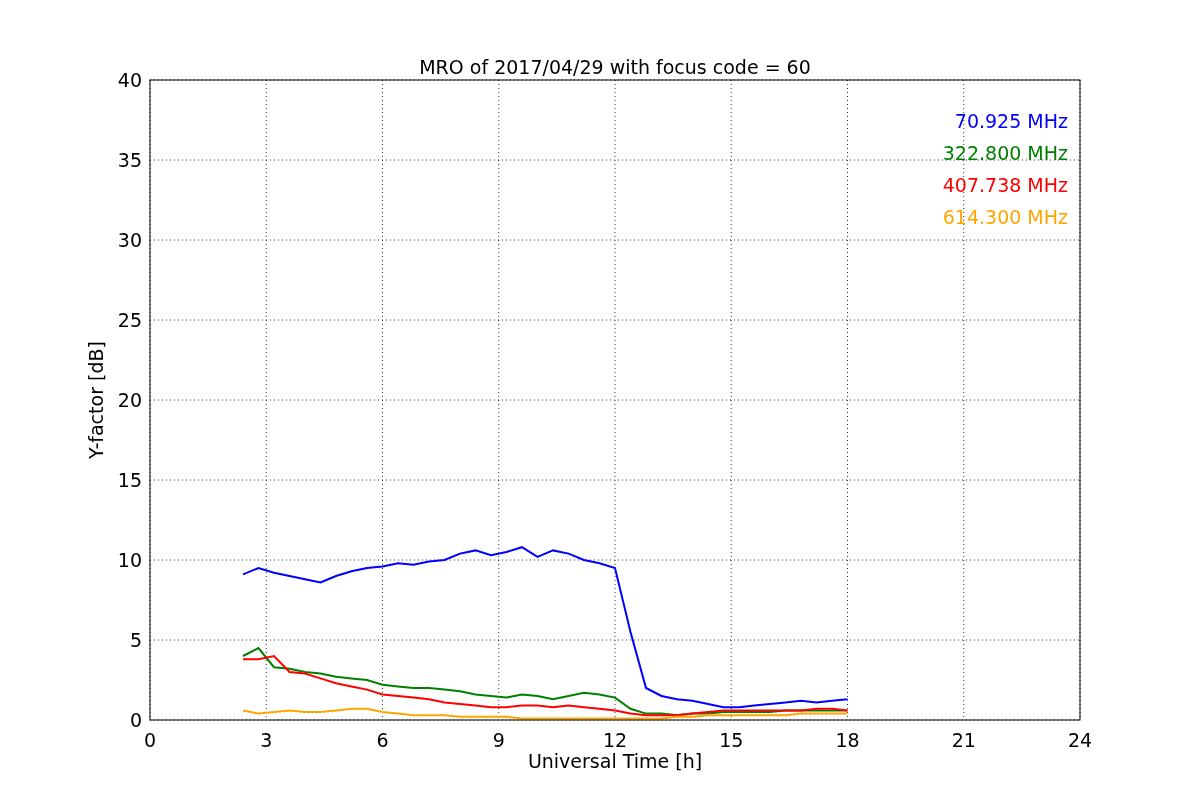 Image resolution: width=1200 pixels, height=800 pixels. Describe the element at coordinates (129, 400) in the screenshot. I see `y-tick-label: 20` at that location.